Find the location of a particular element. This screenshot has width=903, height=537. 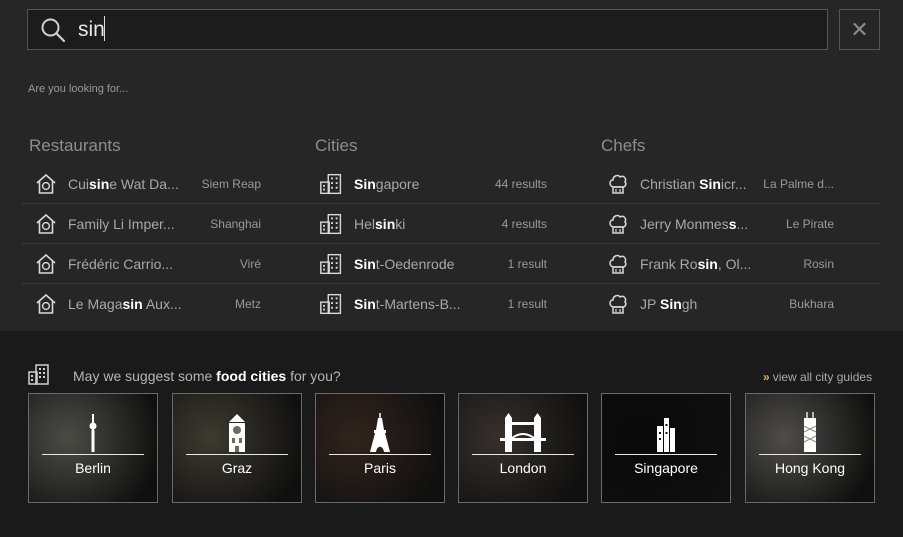

search-input is located at coordinates (438, 30).